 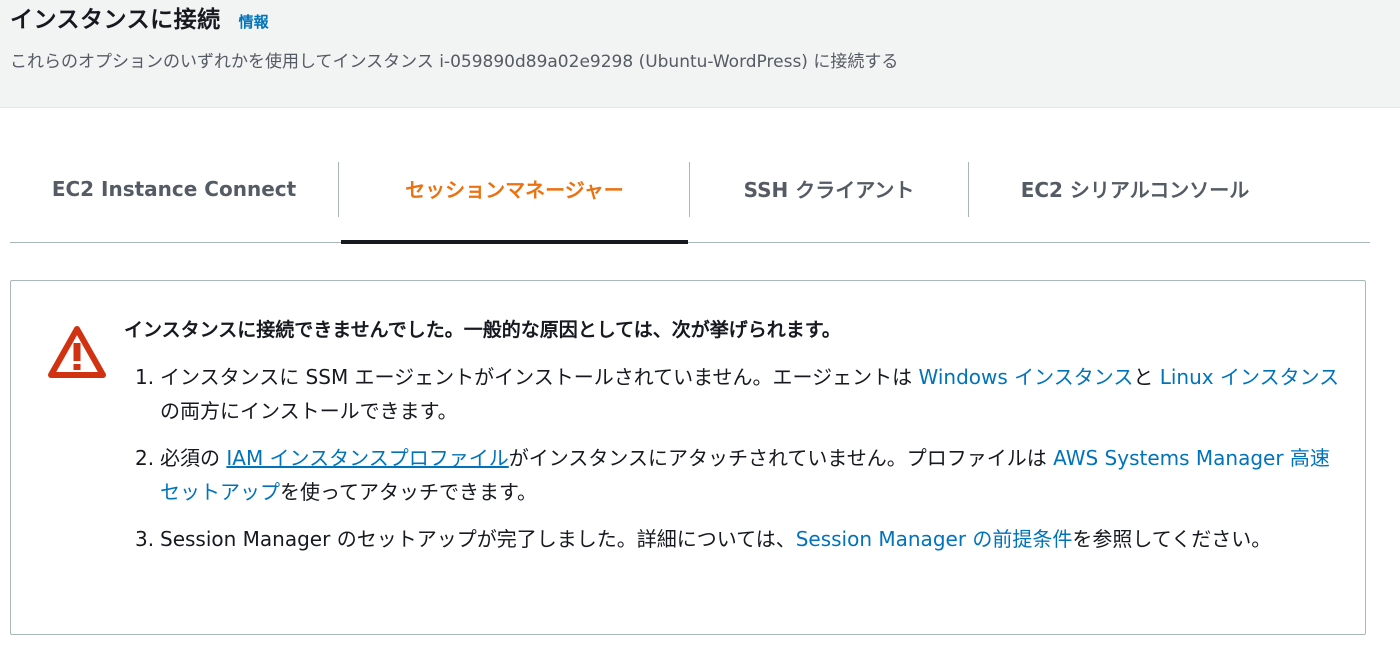 I want to click on title-row: インスタンスに接続 情報, so click(x=139, y=20).